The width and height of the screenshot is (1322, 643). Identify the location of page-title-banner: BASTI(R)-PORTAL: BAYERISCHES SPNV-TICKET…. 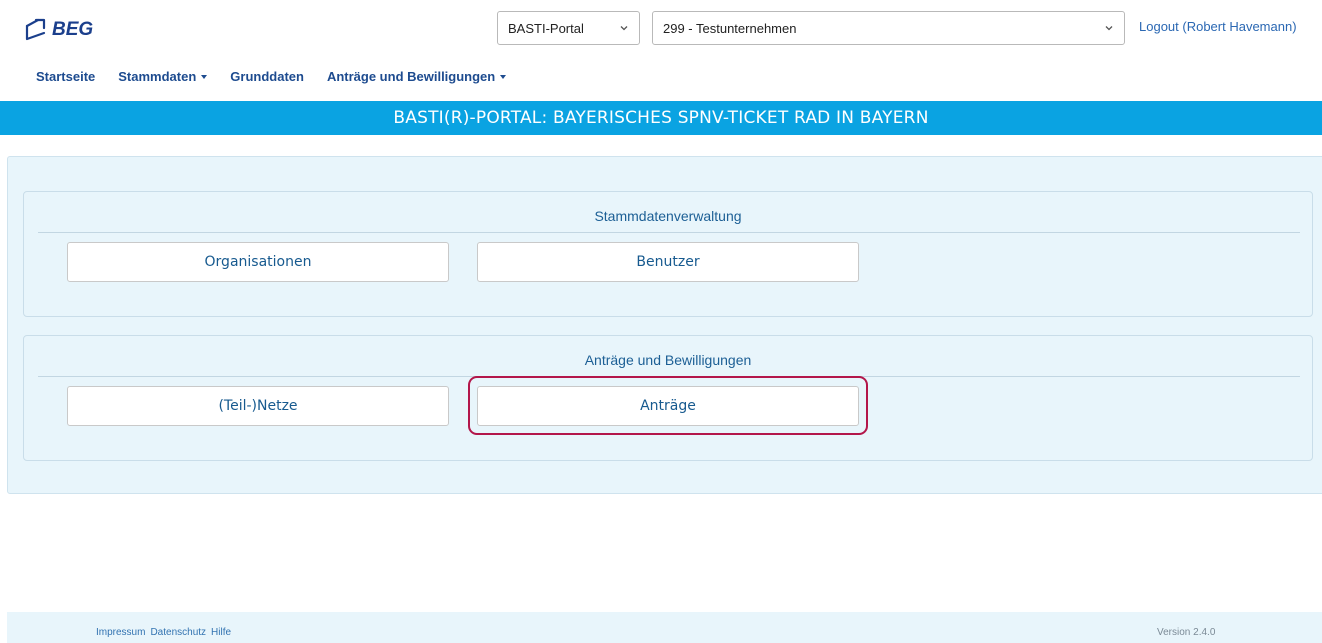
(661, 118).